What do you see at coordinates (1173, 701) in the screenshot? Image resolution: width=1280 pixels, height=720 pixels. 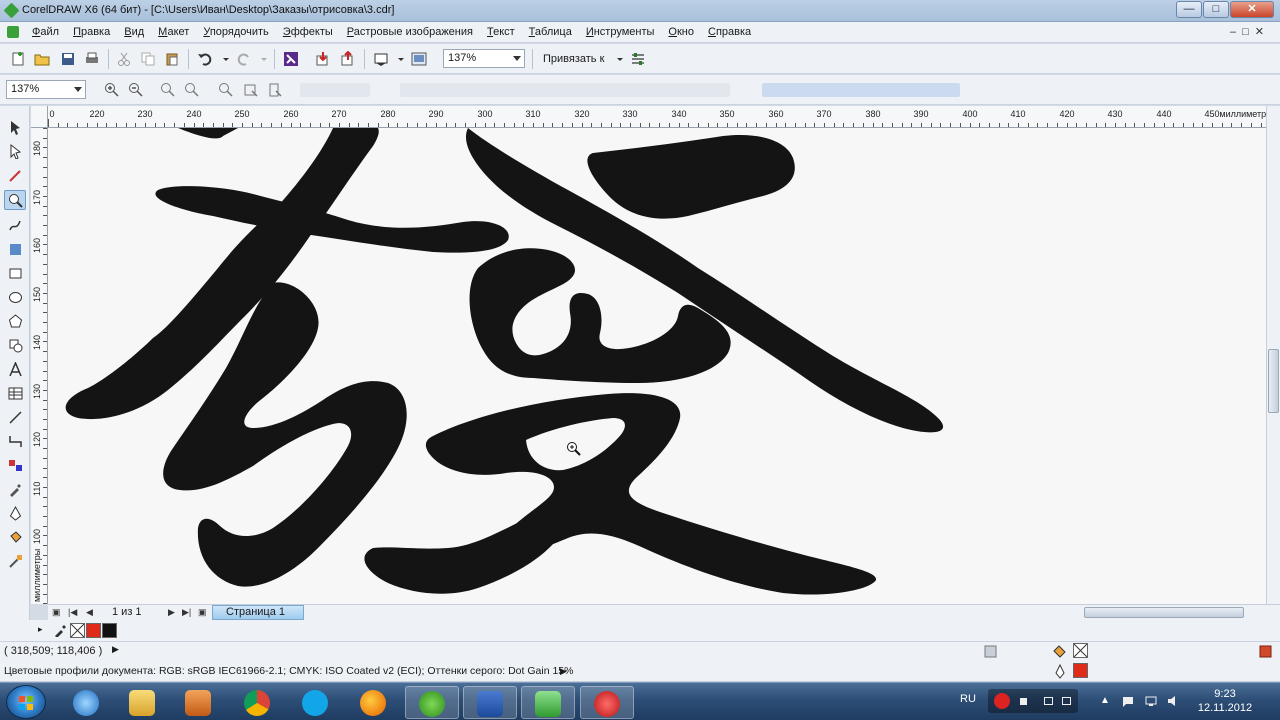 I see `volume-icon` at bounding box center [1173, 701].